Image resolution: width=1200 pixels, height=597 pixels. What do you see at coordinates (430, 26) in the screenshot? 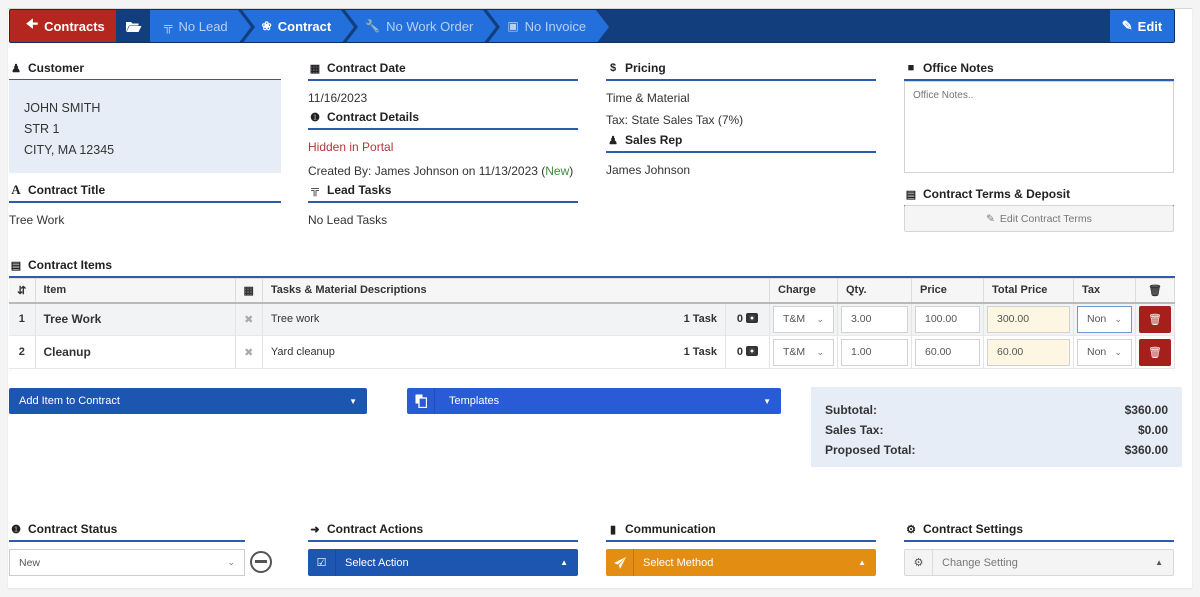
I see `crumb-work-order-label: No Work Order` at bounding box center [430, 26].